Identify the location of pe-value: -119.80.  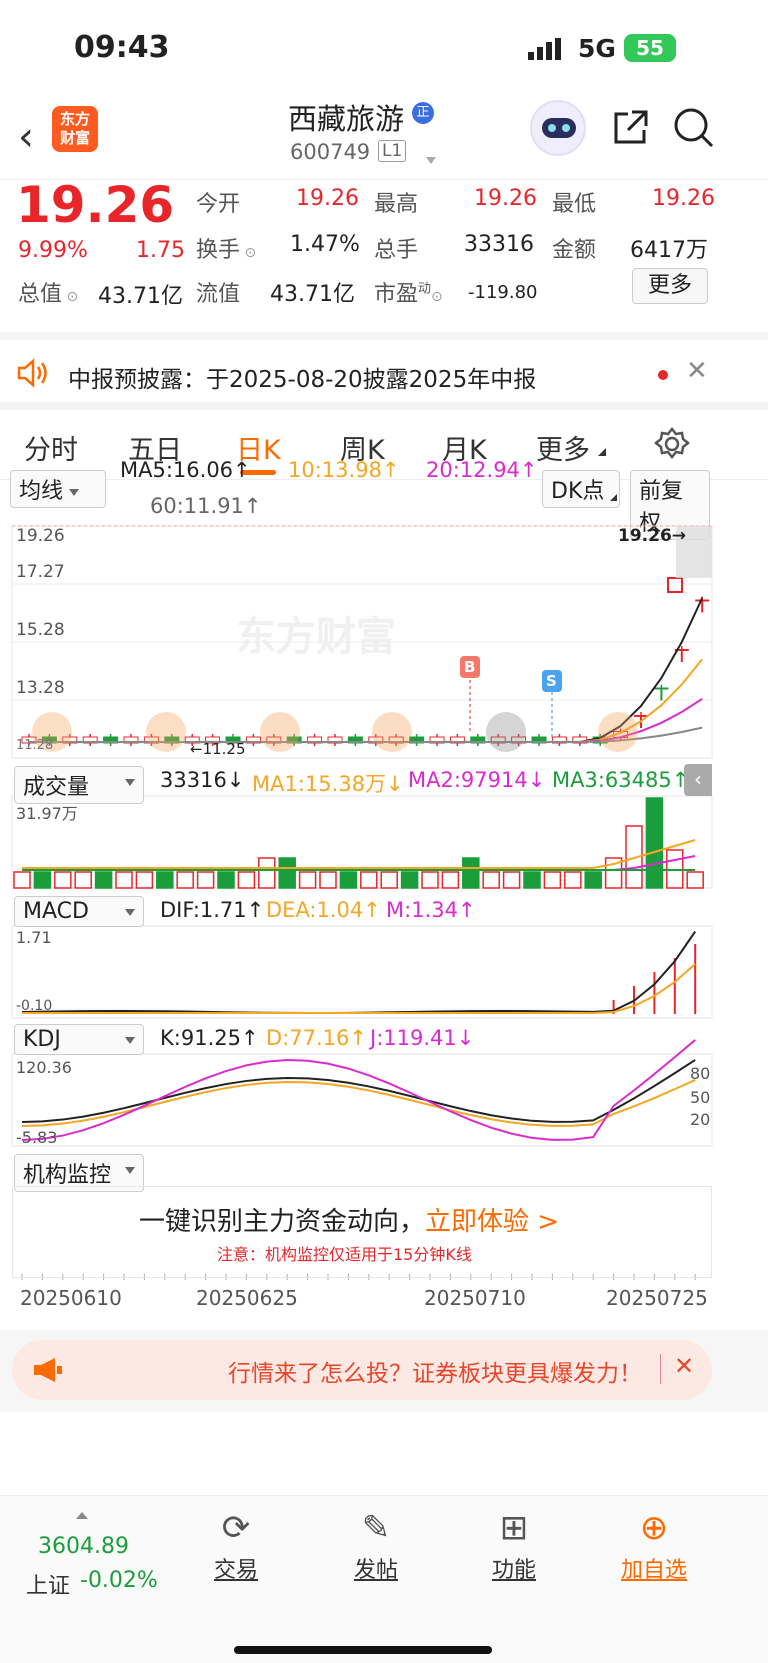
(503, 292).